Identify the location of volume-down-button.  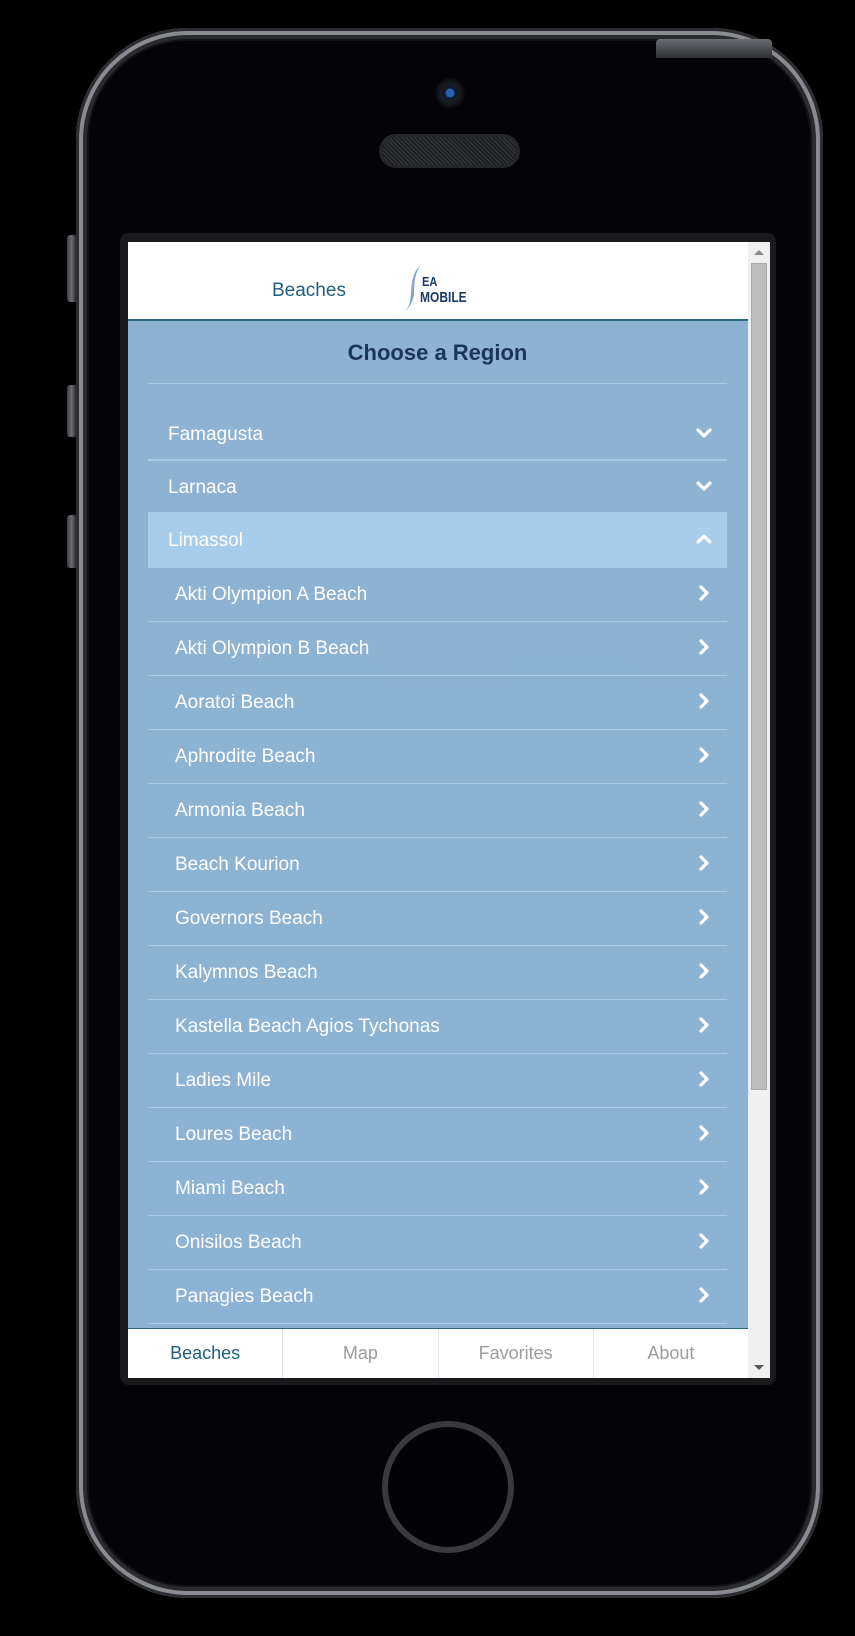
(71, 541).